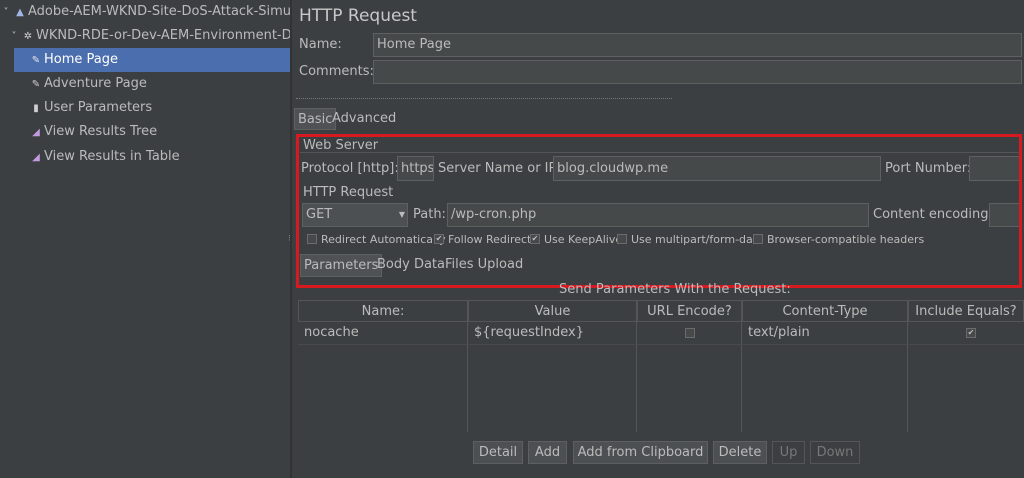  What do you see at coordinates (411, 265) in the screenshot?
I see `tab-body-data: Body Data` at bounding box center [411, 265].